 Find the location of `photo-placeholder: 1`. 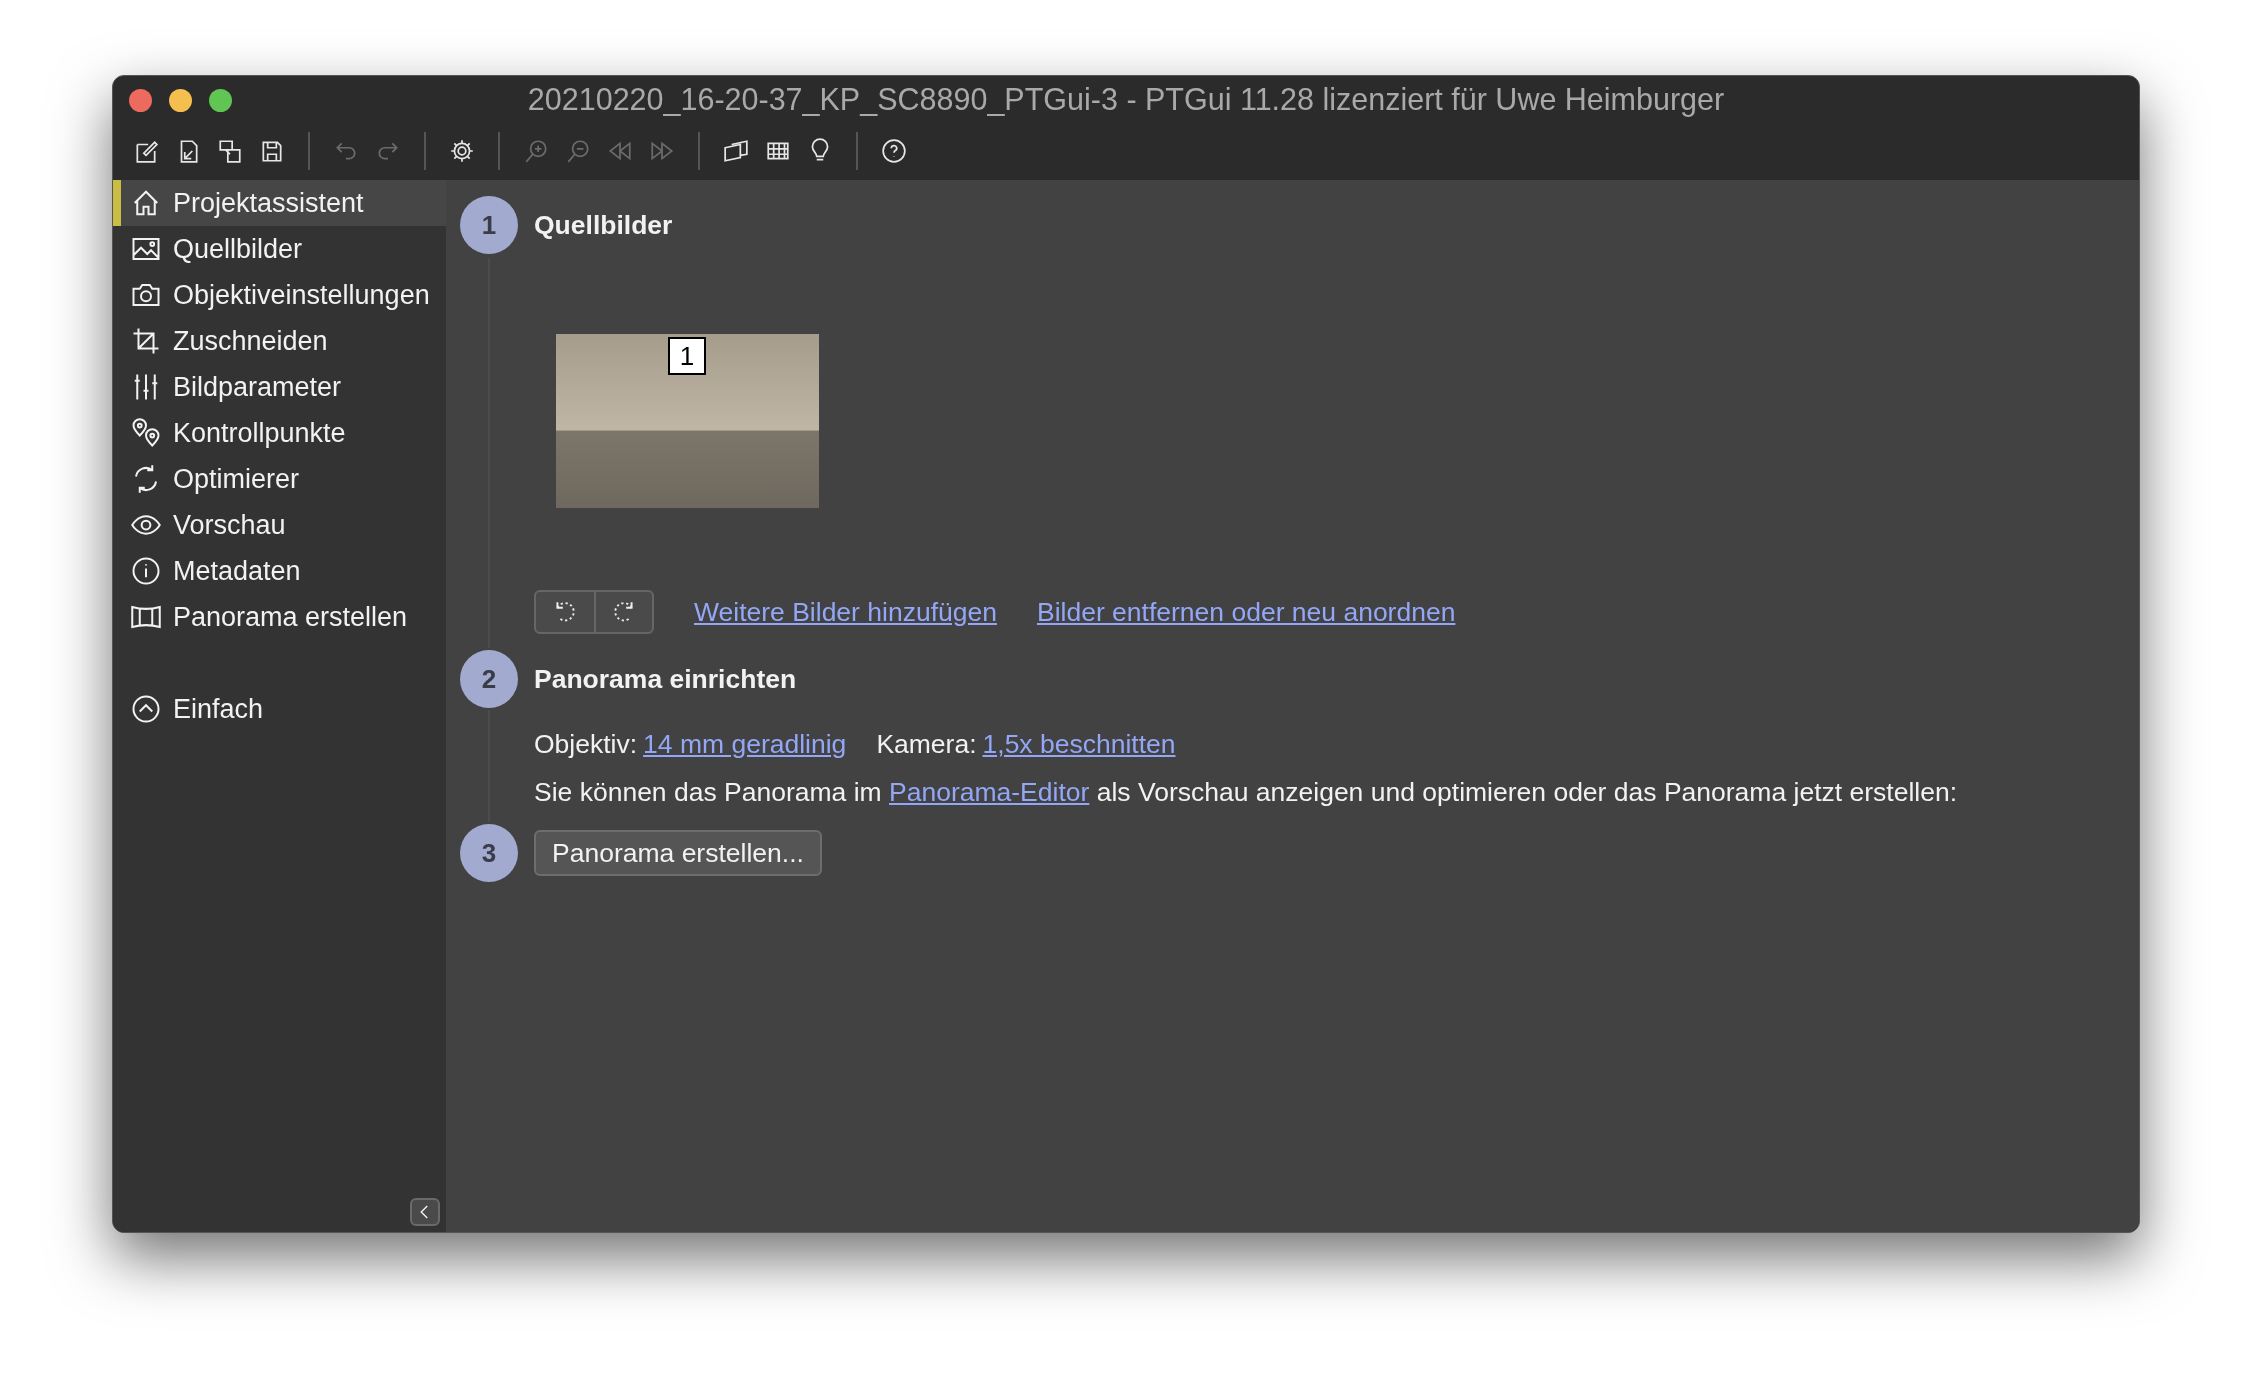

photo-placeholder: 1 is located at coordinates (687, 421).